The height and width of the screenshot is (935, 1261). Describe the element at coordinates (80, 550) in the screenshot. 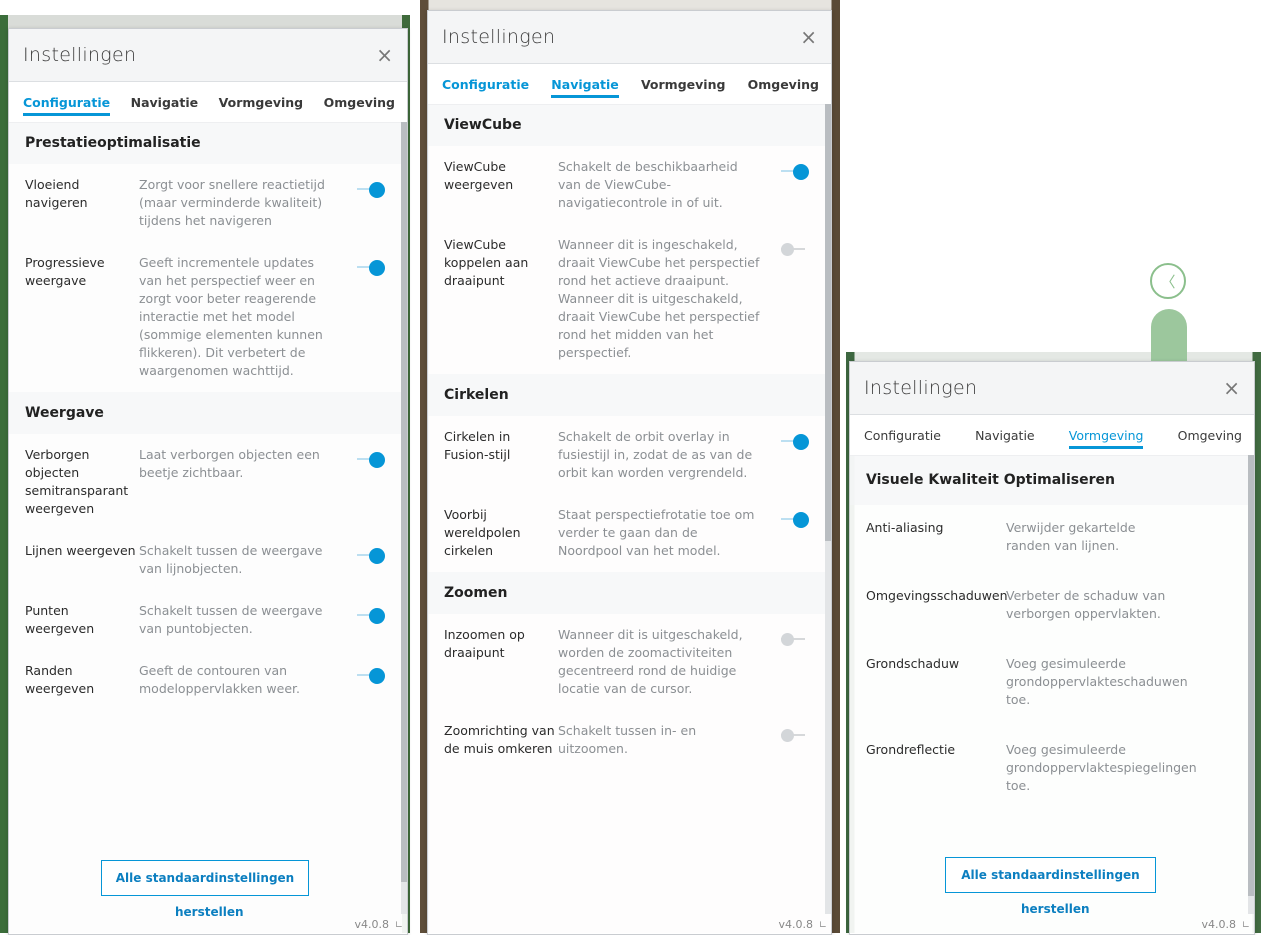

I see `setting-label: Lijnen weergeven` at that location.